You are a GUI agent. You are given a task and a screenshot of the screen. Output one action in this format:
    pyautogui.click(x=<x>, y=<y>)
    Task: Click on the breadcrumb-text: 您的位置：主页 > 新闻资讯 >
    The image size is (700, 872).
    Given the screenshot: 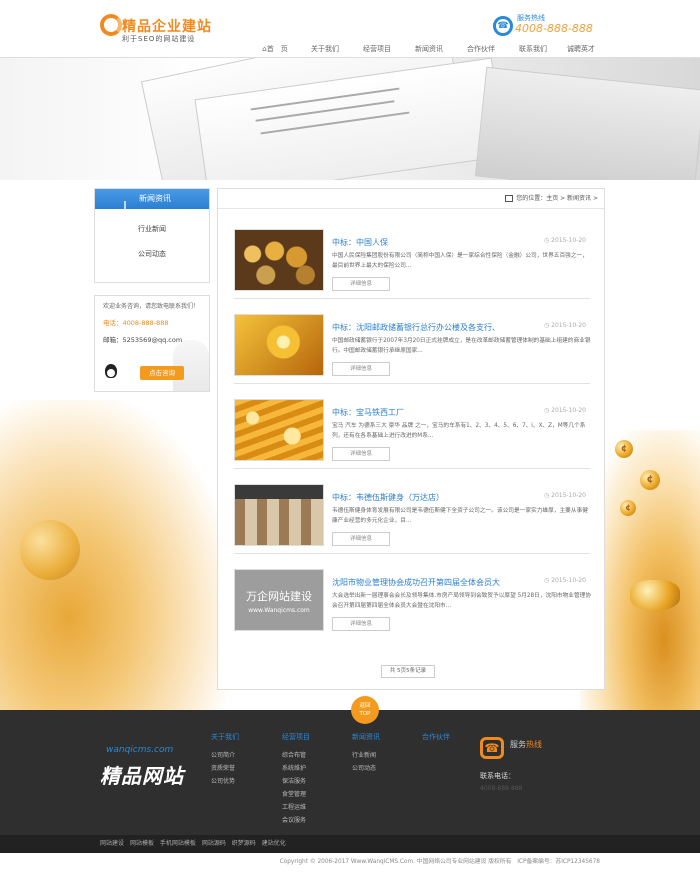 What is the action you would take?
    pyautogui.click(x=557, y=198)
    